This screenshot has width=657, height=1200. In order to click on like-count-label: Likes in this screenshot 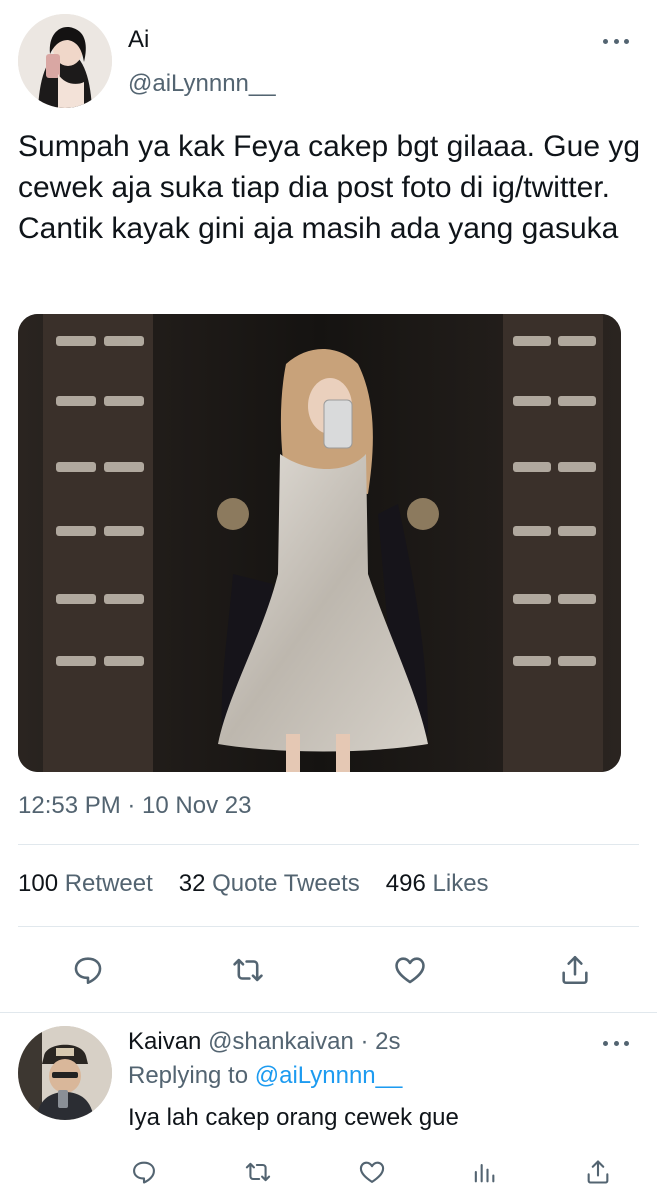, I will do `click(460, 883)`.